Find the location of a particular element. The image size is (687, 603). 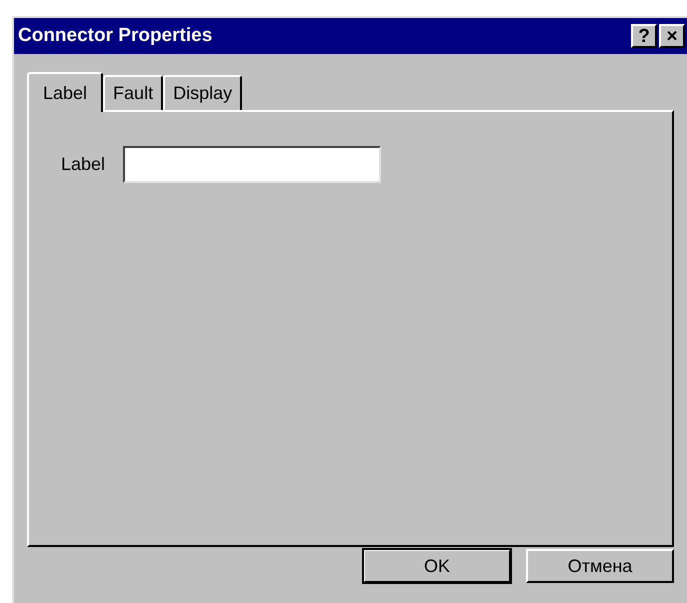

tab: Label is located at coordinates (65, 92).